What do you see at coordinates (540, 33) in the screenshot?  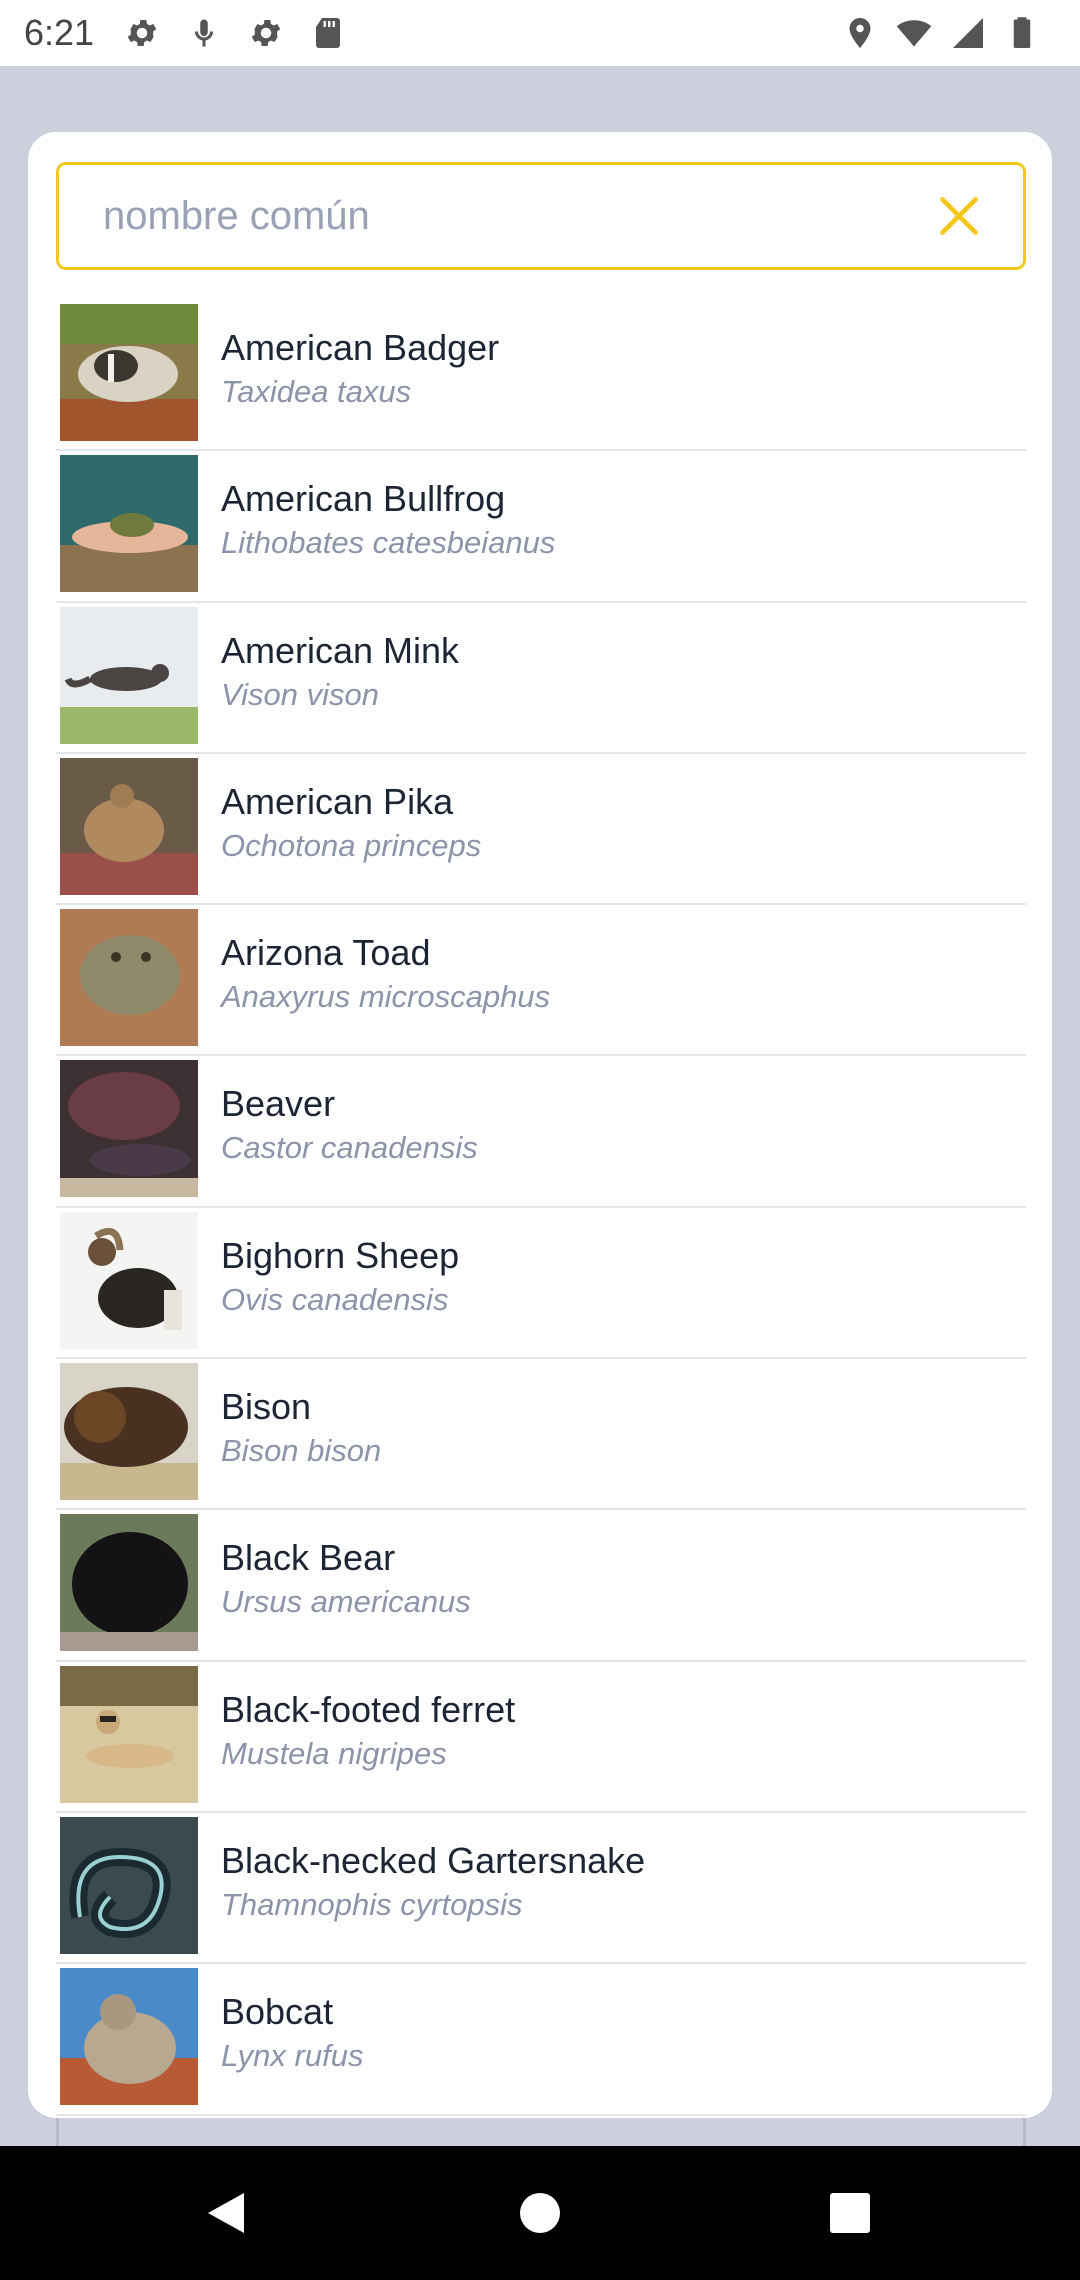 I see `status-bar: 6:21` at bounding box center [540, 33].